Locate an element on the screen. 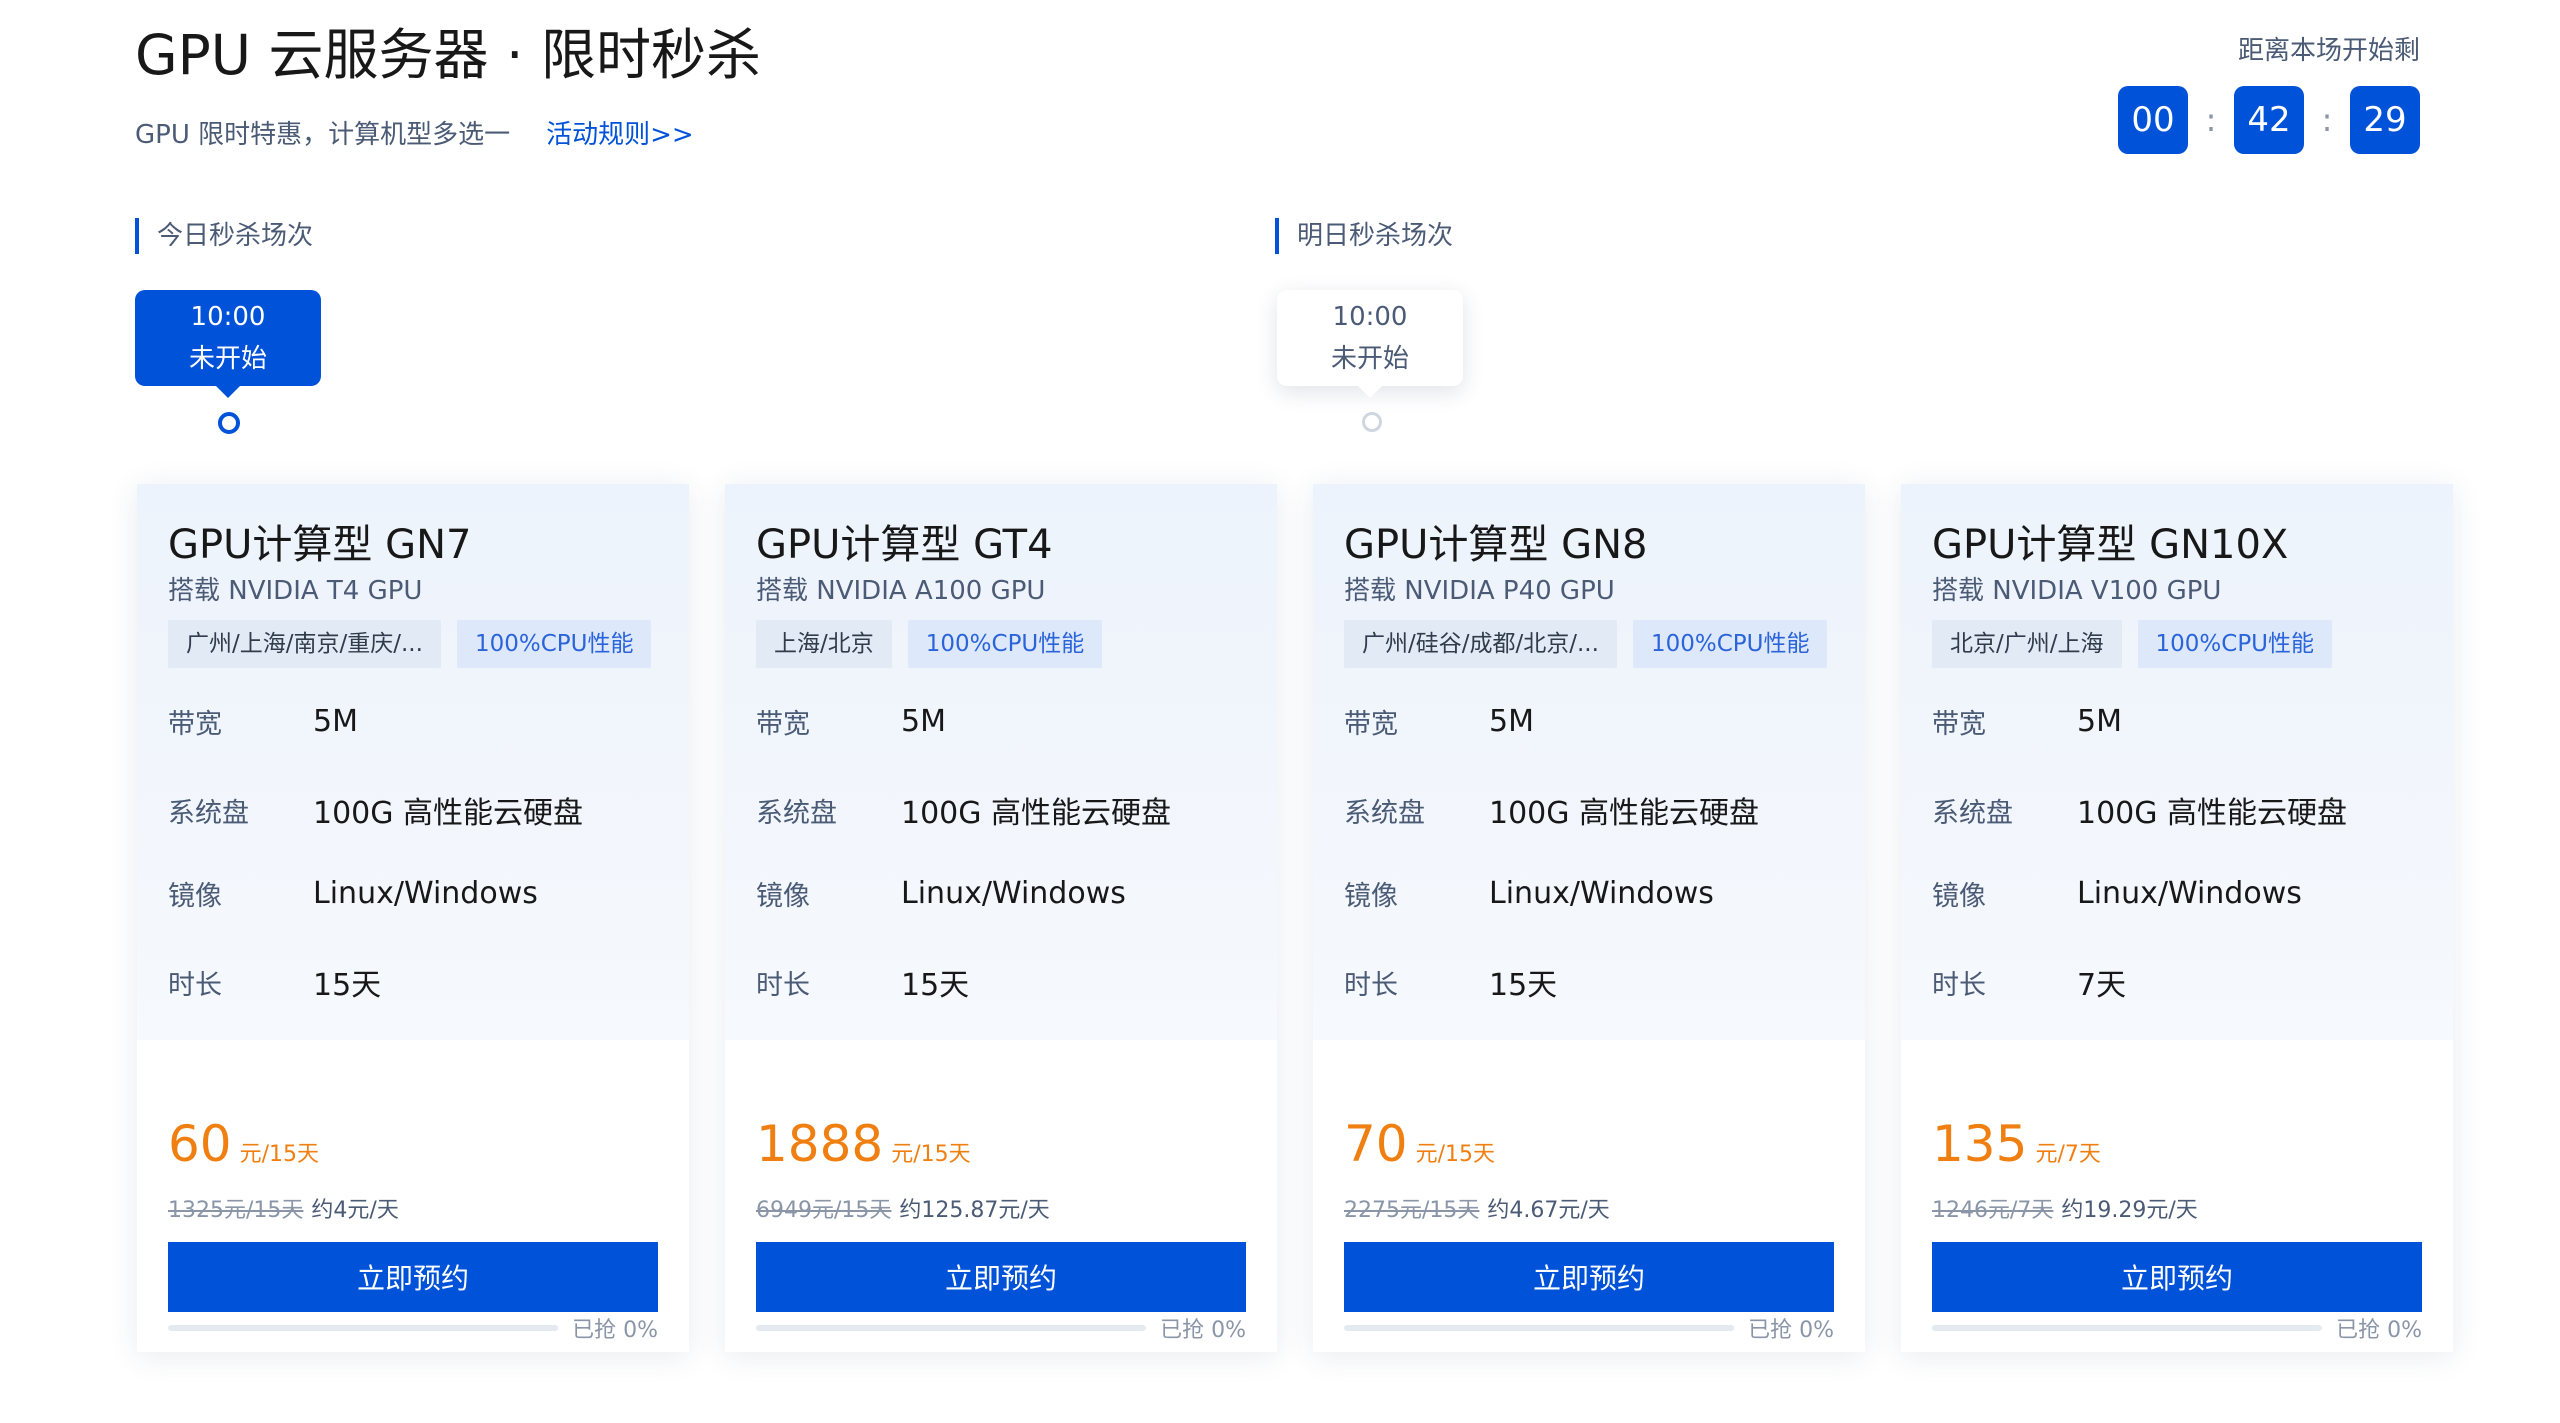 This screenshot has height=1423, width=2560. tag-row: 上海/北京 100%CPU性能 is located at coordinates (929, 644).